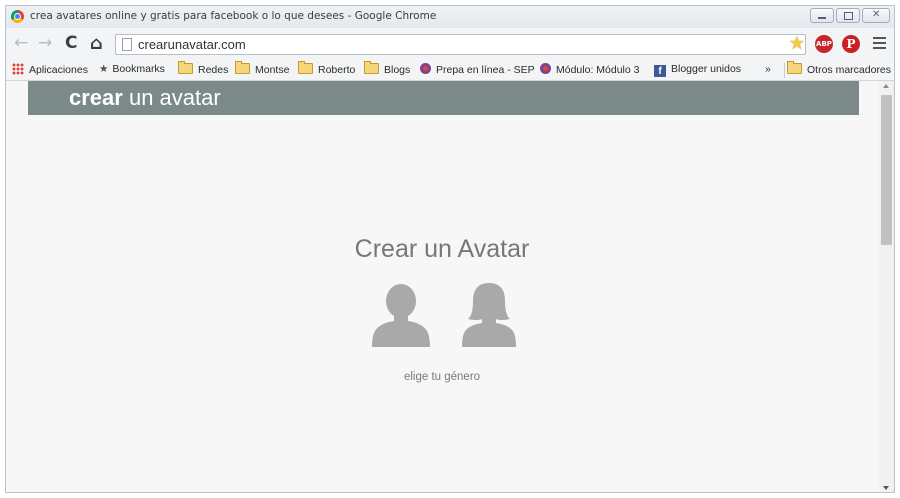  I want to click on bookmark-roberto: Roberto, so click(326, 68).